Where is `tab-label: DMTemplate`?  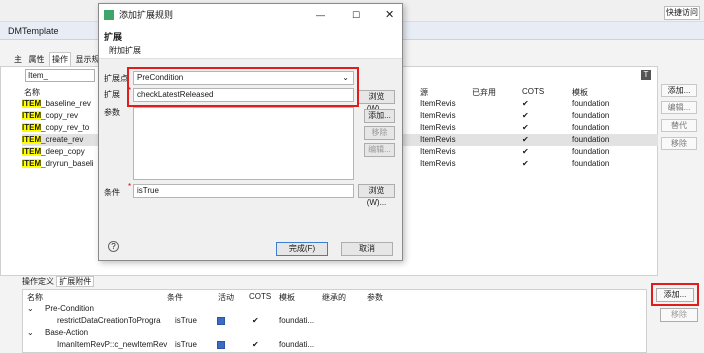 tab-label: DMTemplate is located at coordinates (33, 31).